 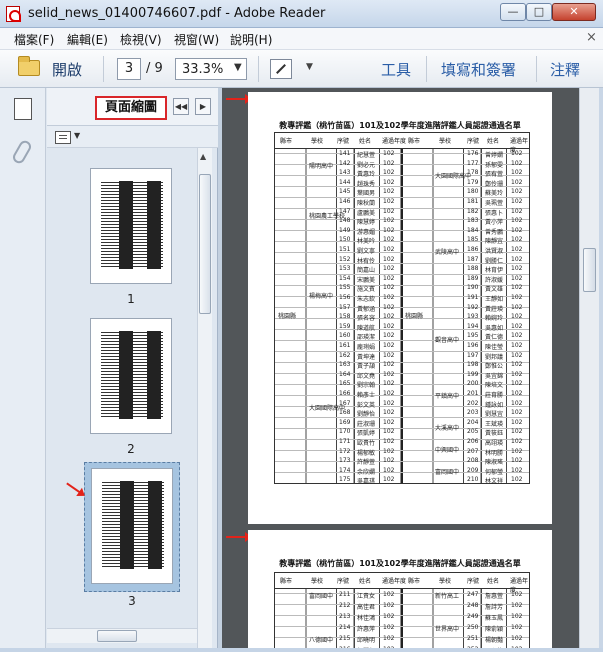 What do you see at coordinates (473, 384) in the screenshot?
I see `row-number: 200` at bounding box center [473, 384].